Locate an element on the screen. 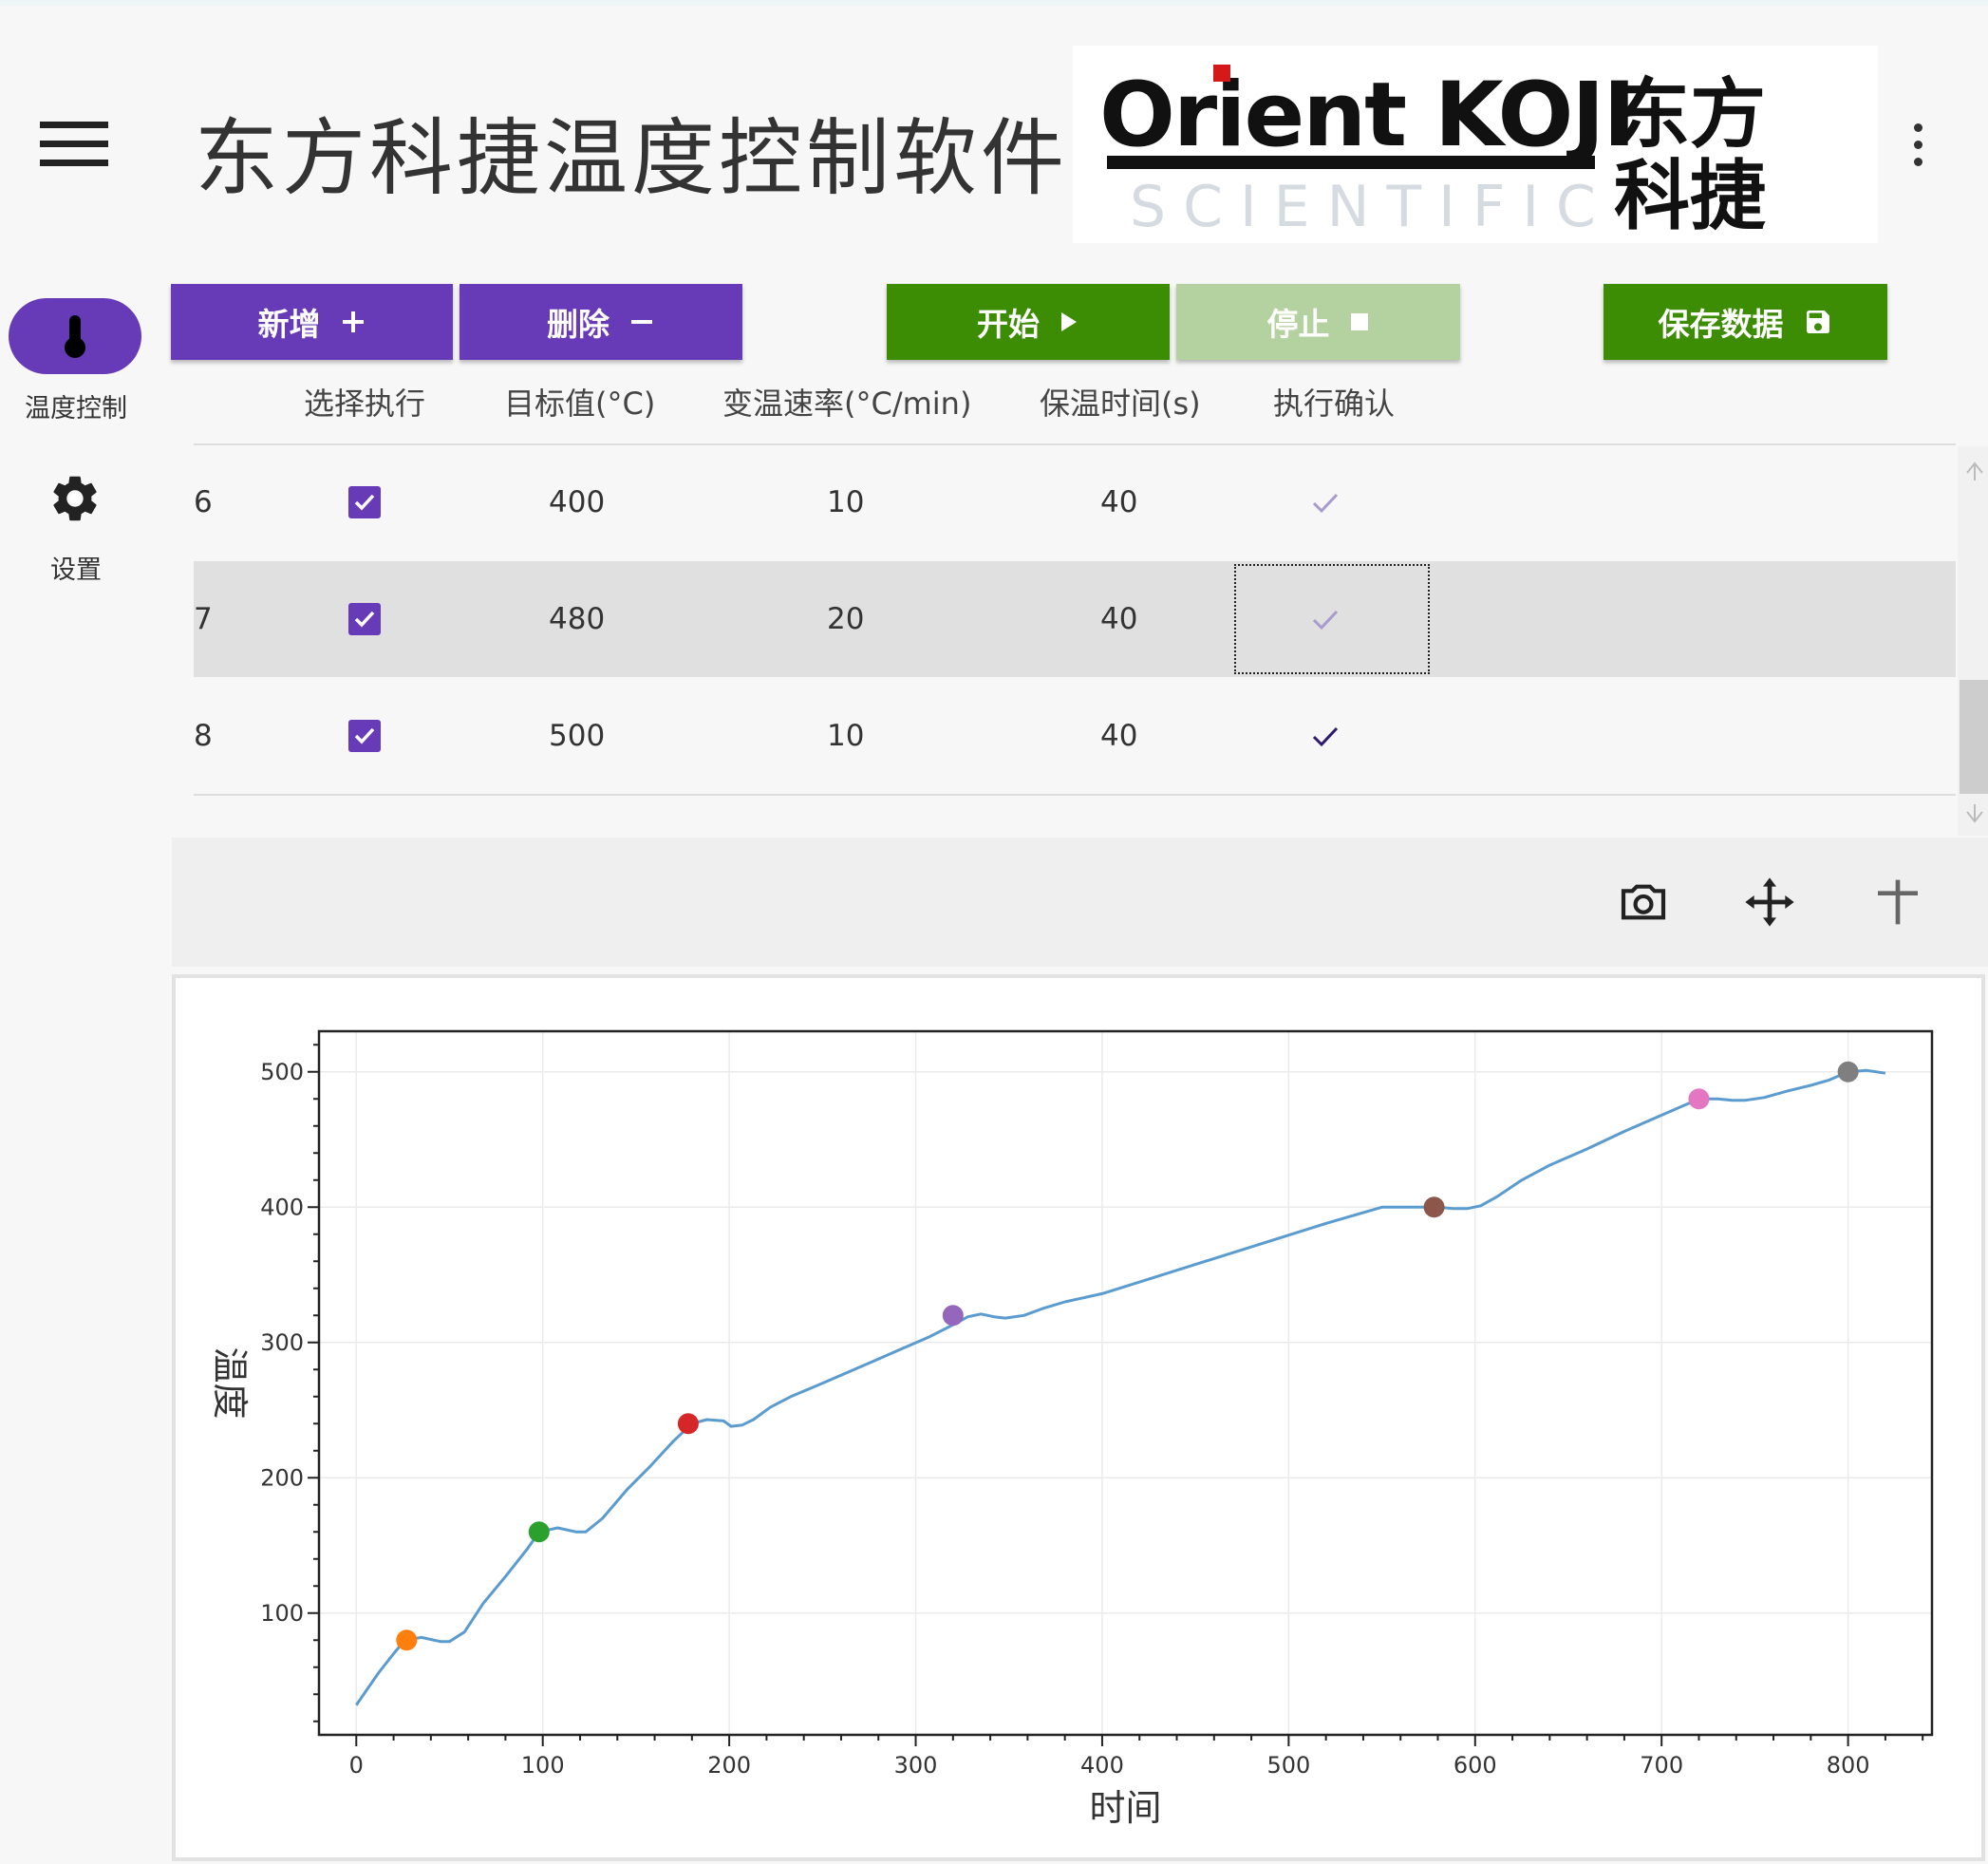  table-row: 6 400 10 40 is located at coordinates (1075, 502).